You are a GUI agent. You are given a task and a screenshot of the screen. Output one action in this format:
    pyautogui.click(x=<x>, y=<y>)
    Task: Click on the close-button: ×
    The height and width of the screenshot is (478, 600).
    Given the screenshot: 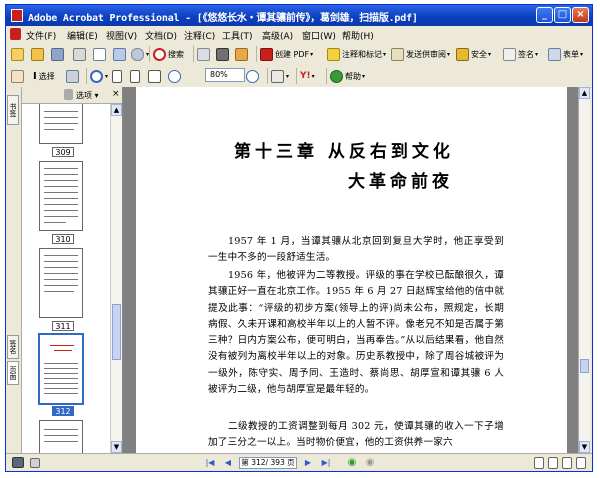 What is the action you would take?
    pyautogui.click(x=580, y=15)
    